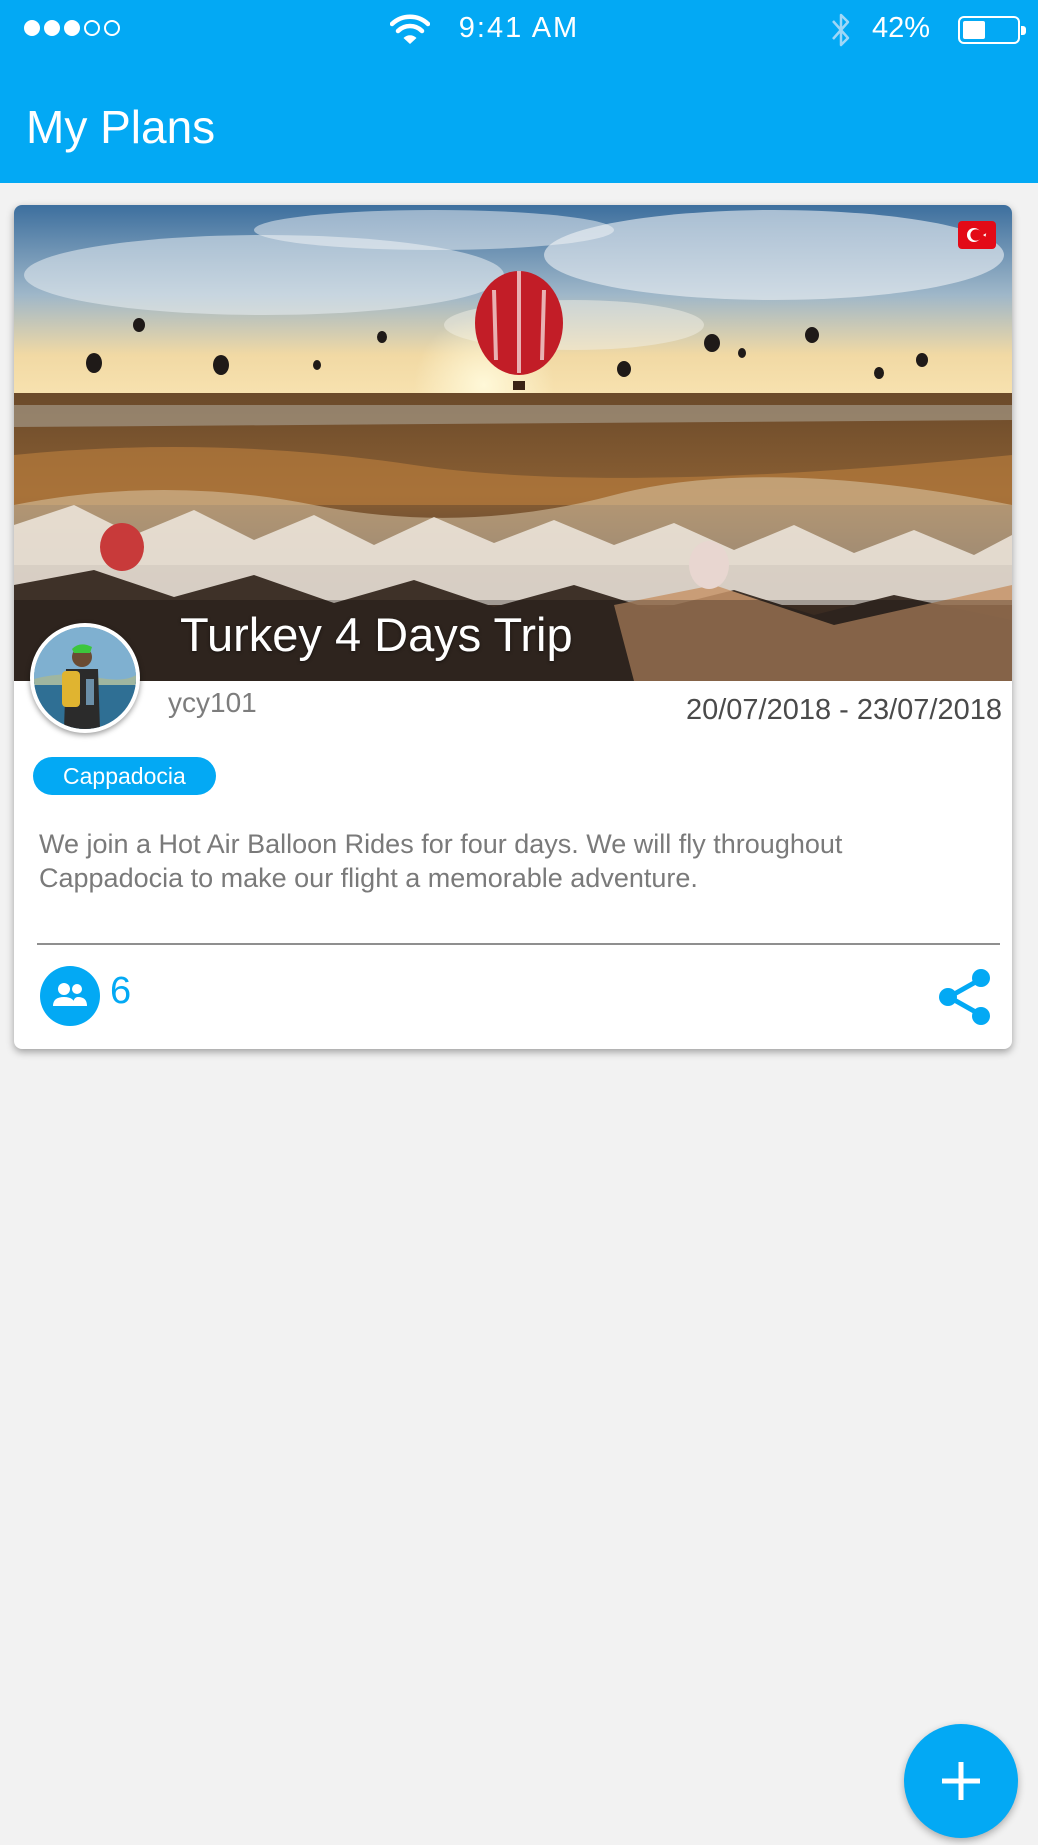 The image size is (1038, 1845). I want to click on plan-author-username: ycy101, so click(212, 703).